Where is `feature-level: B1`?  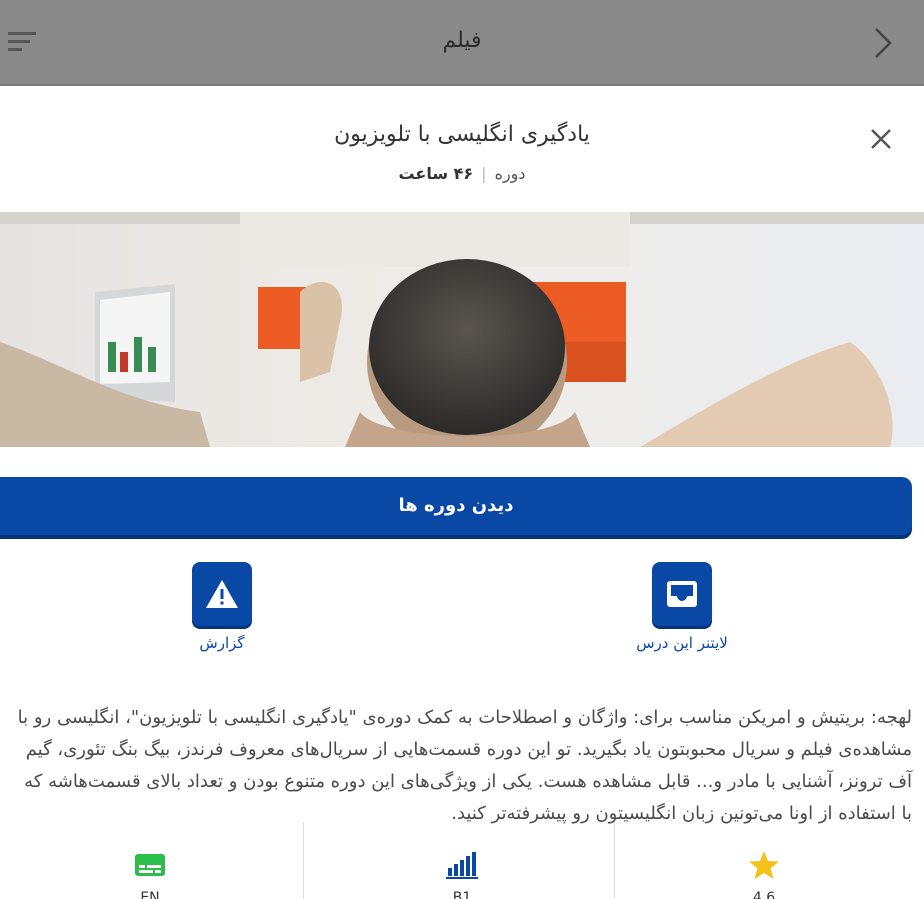 feature-level: B1 is located at coordinates (462, 860).